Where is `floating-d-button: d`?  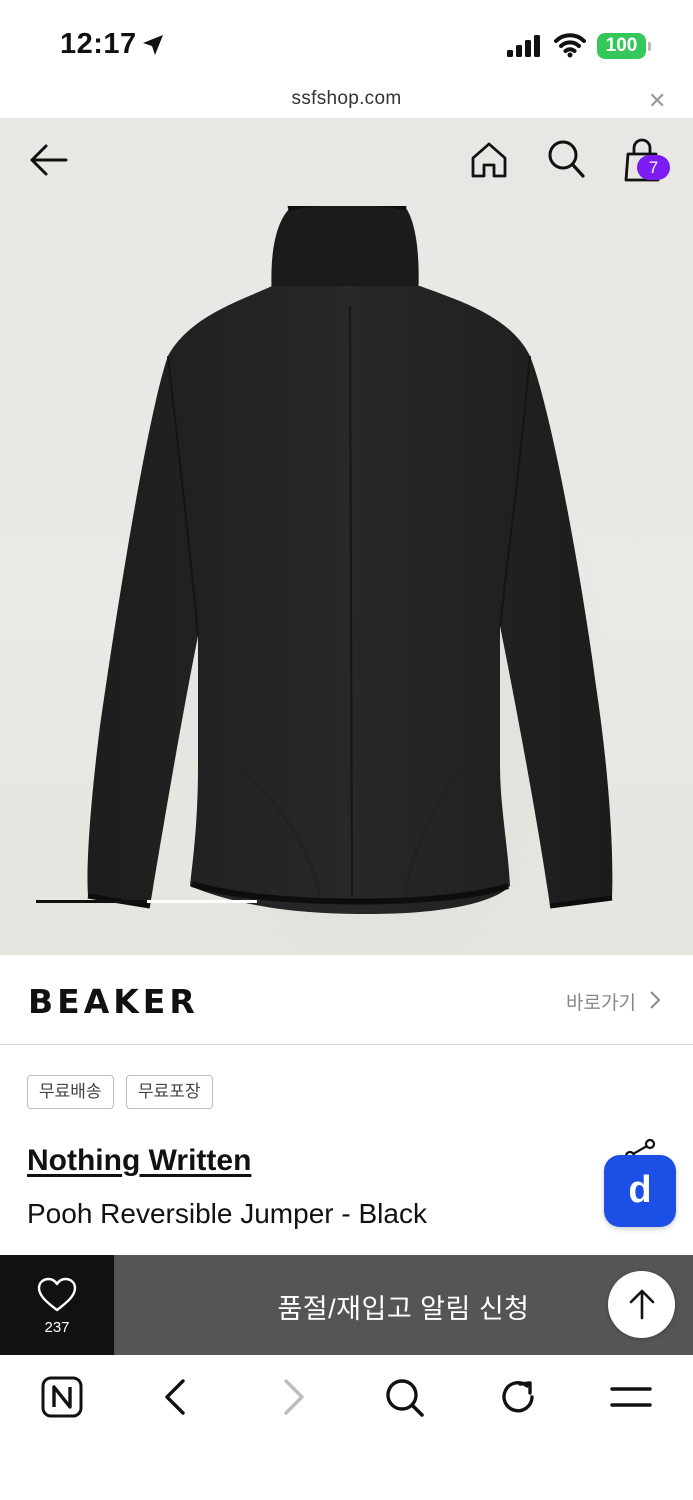
floating-d-button: d is located at coordinates (640, 1191).